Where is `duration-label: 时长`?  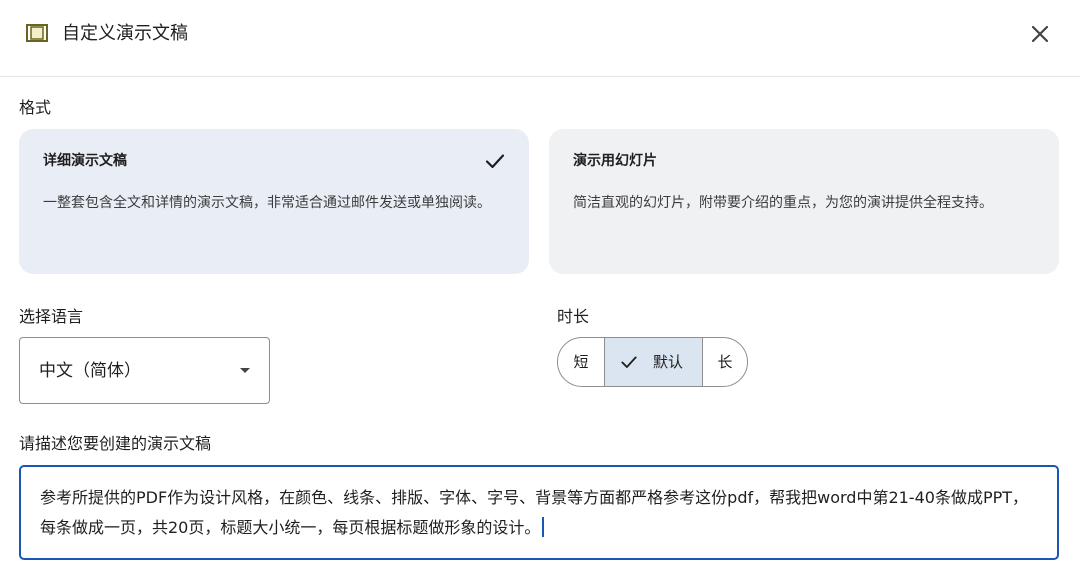 duration-label: 时长 is located at coordinates (573, 316).